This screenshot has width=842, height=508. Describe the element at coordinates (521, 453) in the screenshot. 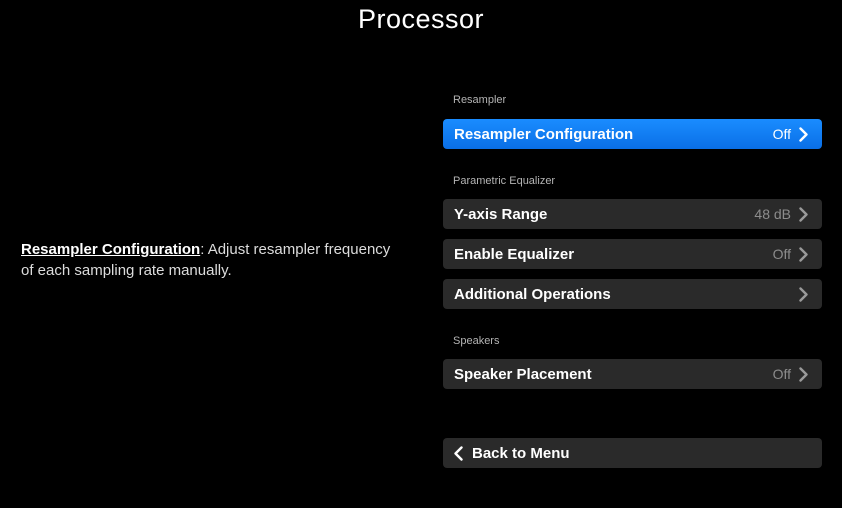

I see `back-to-menu-label: Back to Menu` at that location.